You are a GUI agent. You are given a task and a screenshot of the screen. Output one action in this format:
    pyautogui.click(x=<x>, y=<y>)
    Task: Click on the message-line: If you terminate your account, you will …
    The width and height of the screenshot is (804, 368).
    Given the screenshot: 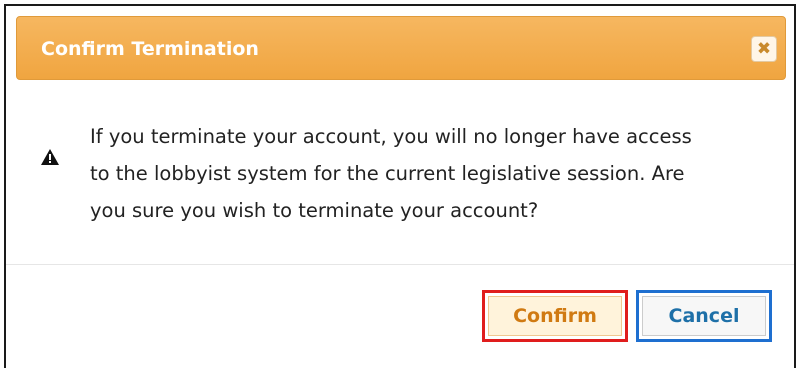 What is the action you would take?
    pyautogui.click(x=391, y=136)
    